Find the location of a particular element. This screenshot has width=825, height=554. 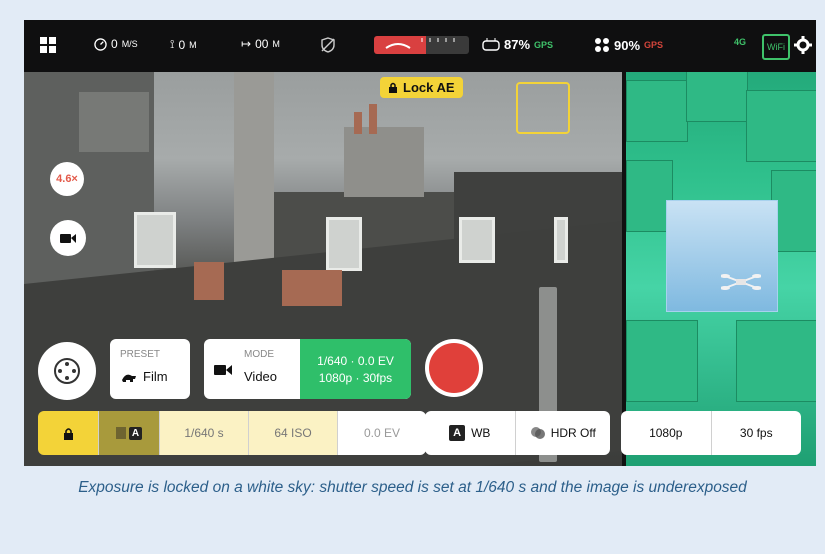

auto-badge: A is located at coordinates (135, 433).